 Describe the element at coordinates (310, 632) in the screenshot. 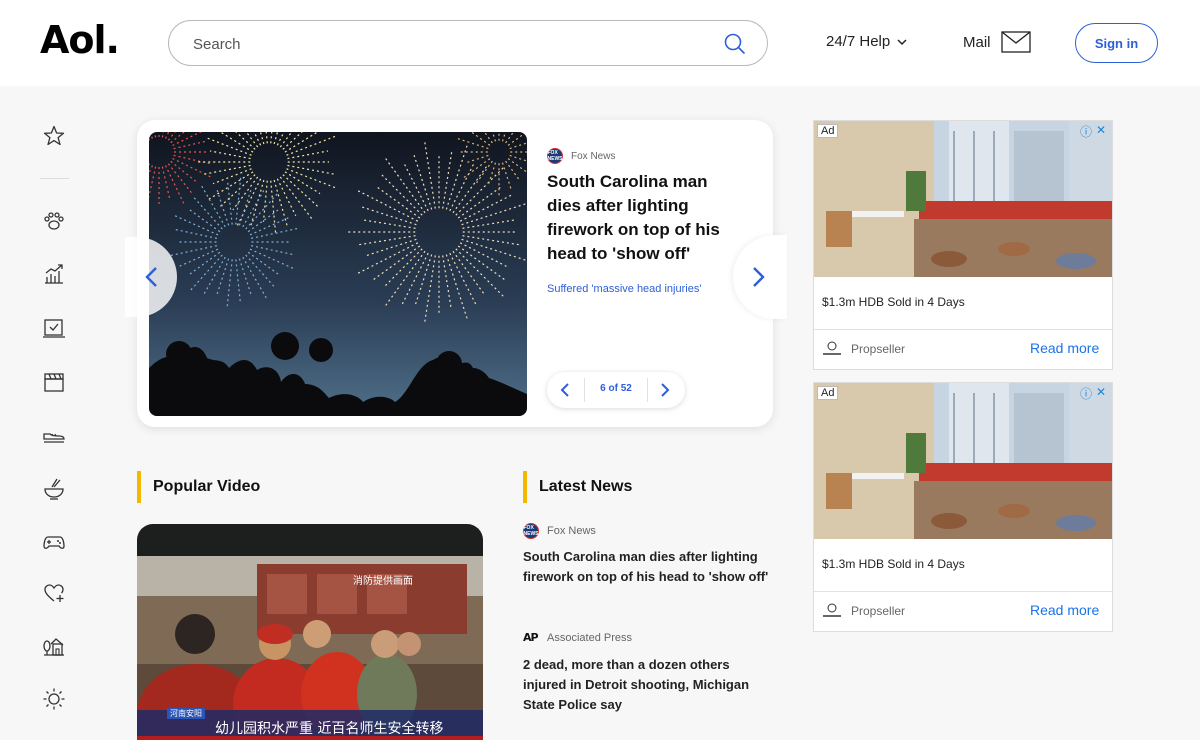

I see `video-player: 消防提供画面 河南安阳 幼儿园积水严重 近百名师生安全转移` at that location.